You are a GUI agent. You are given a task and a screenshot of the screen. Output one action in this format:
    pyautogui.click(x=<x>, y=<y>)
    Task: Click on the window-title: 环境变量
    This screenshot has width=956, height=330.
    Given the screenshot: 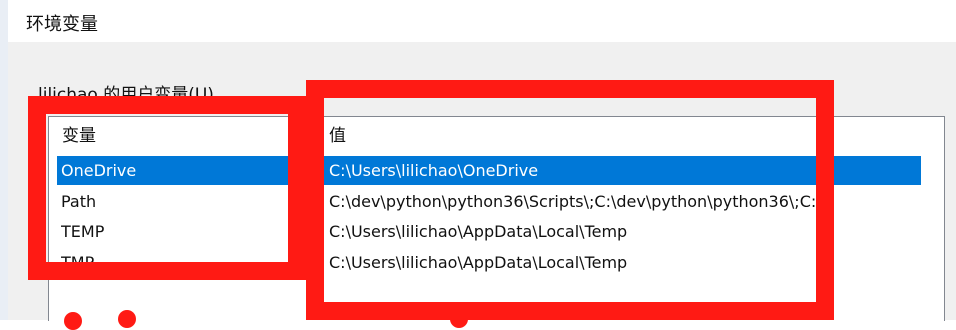 What is the action you would take?
    pyautogui.click(x=62, y=24)
    